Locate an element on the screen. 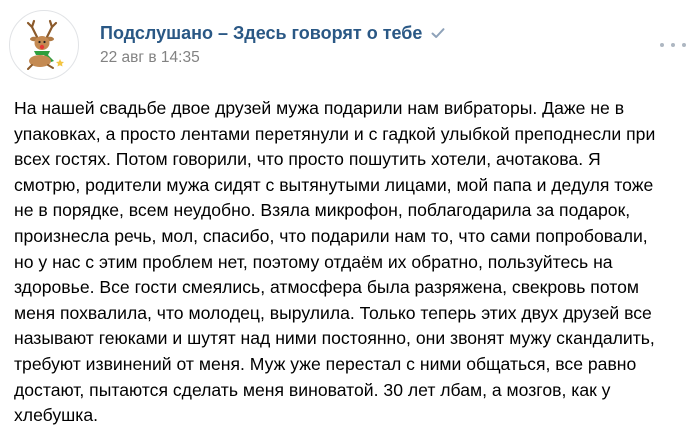 This screenshot has width=700, height=434. more-options-button is located at coordinates (673, 45).